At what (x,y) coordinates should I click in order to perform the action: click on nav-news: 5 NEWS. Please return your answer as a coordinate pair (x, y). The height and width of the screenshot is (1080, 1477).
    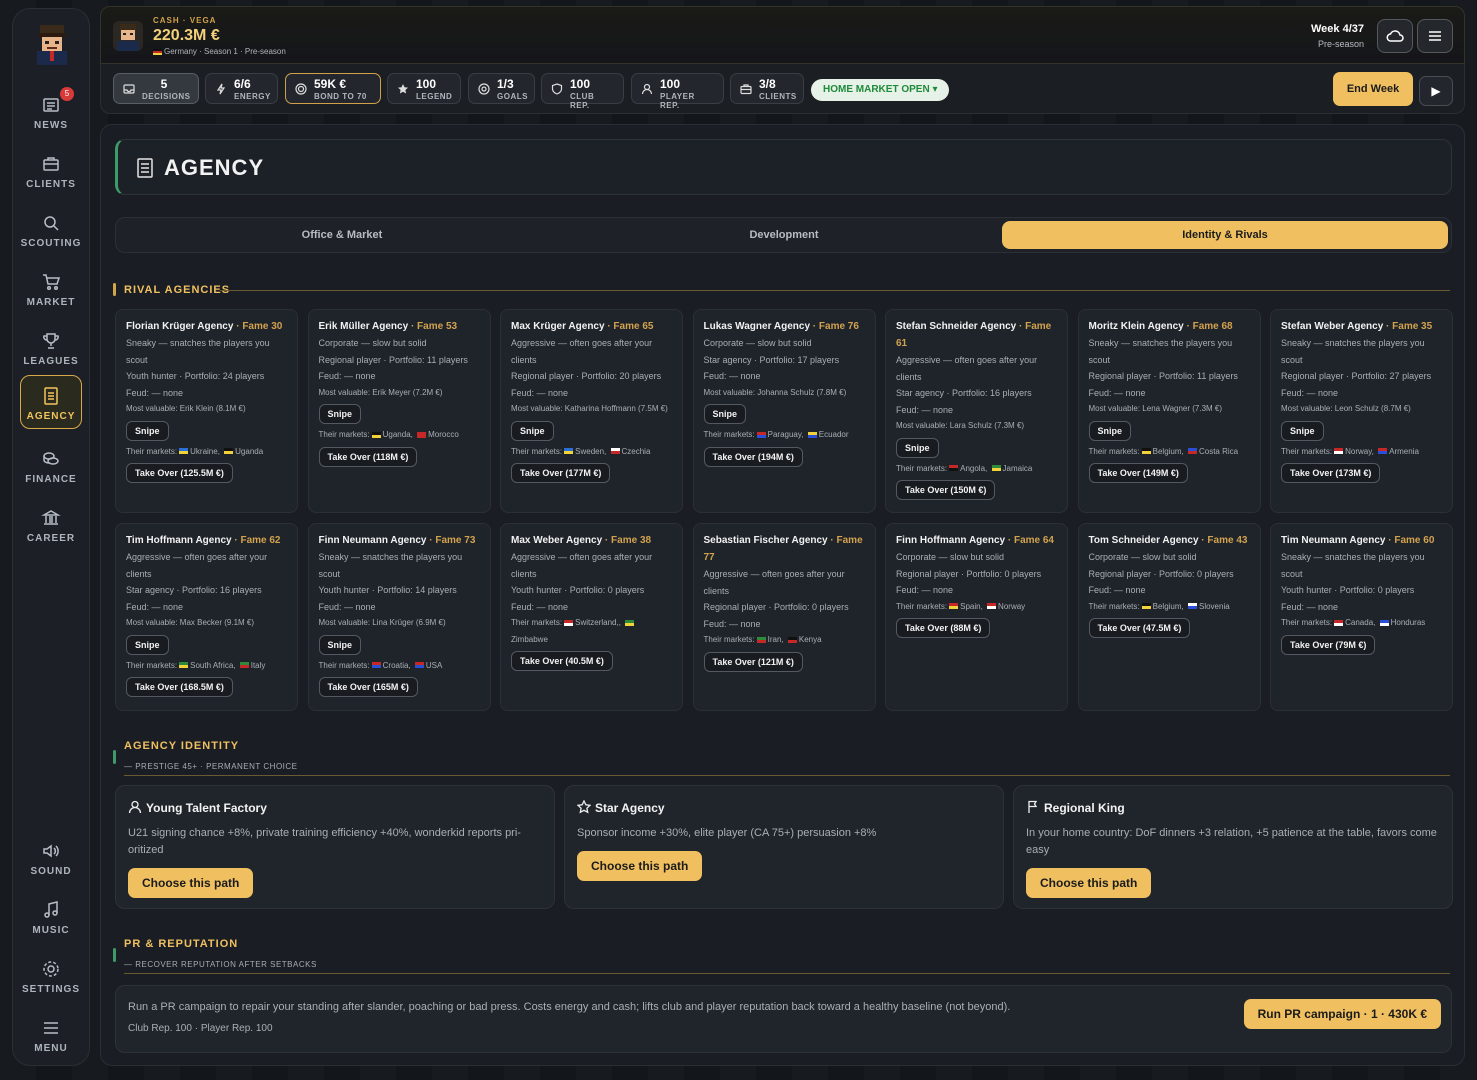
    Looking at the image, I should click on (51, 112).